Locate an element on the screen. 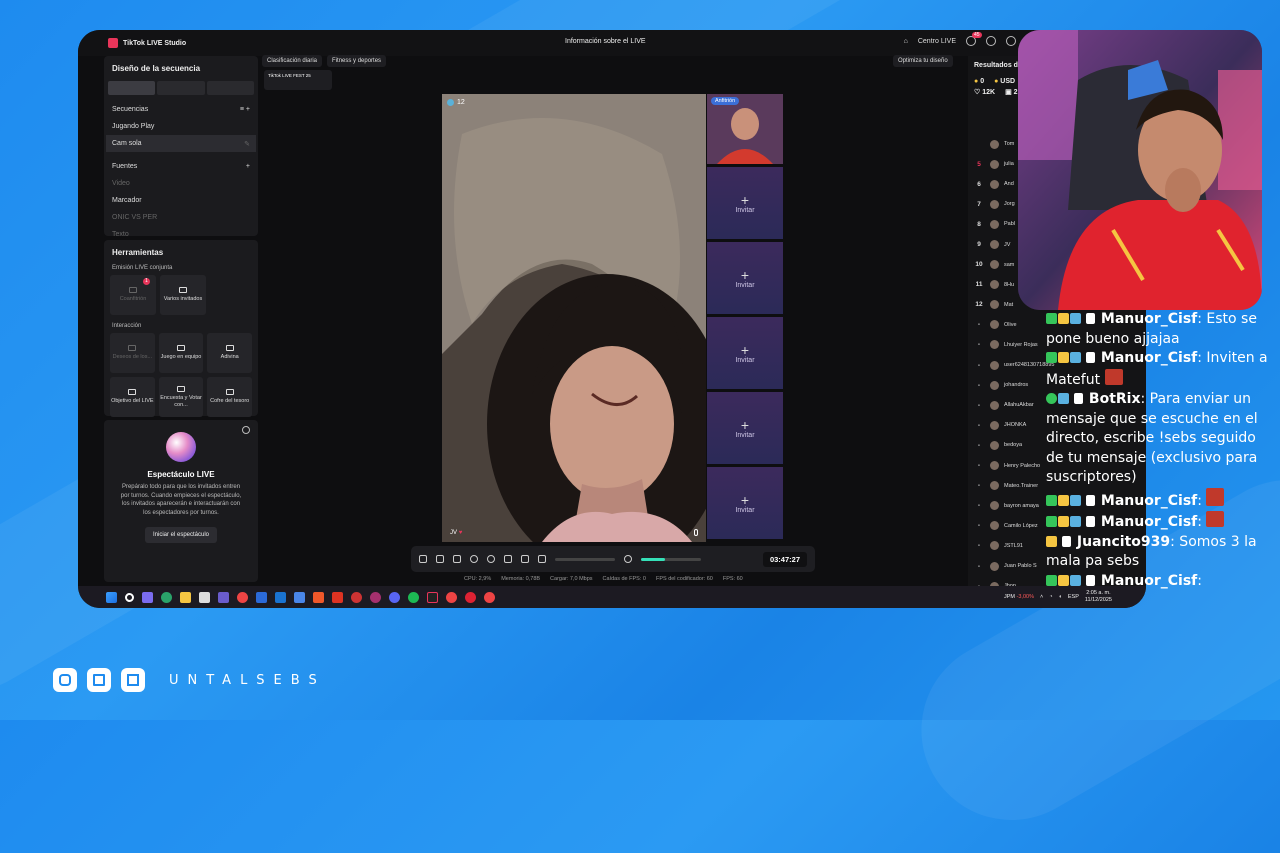  sequence-item: Jugando Play is located at coordinates (181, 126).